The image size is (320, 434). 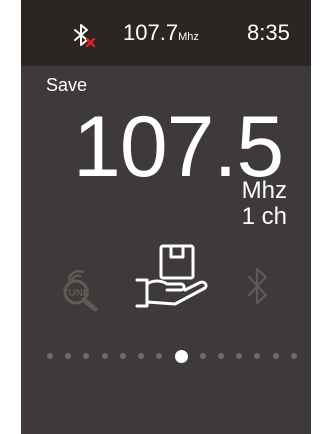 What do you see at coordinates (172, 356) in the screenshot?
I see `page-indicator` at bounding box center [172, 356].